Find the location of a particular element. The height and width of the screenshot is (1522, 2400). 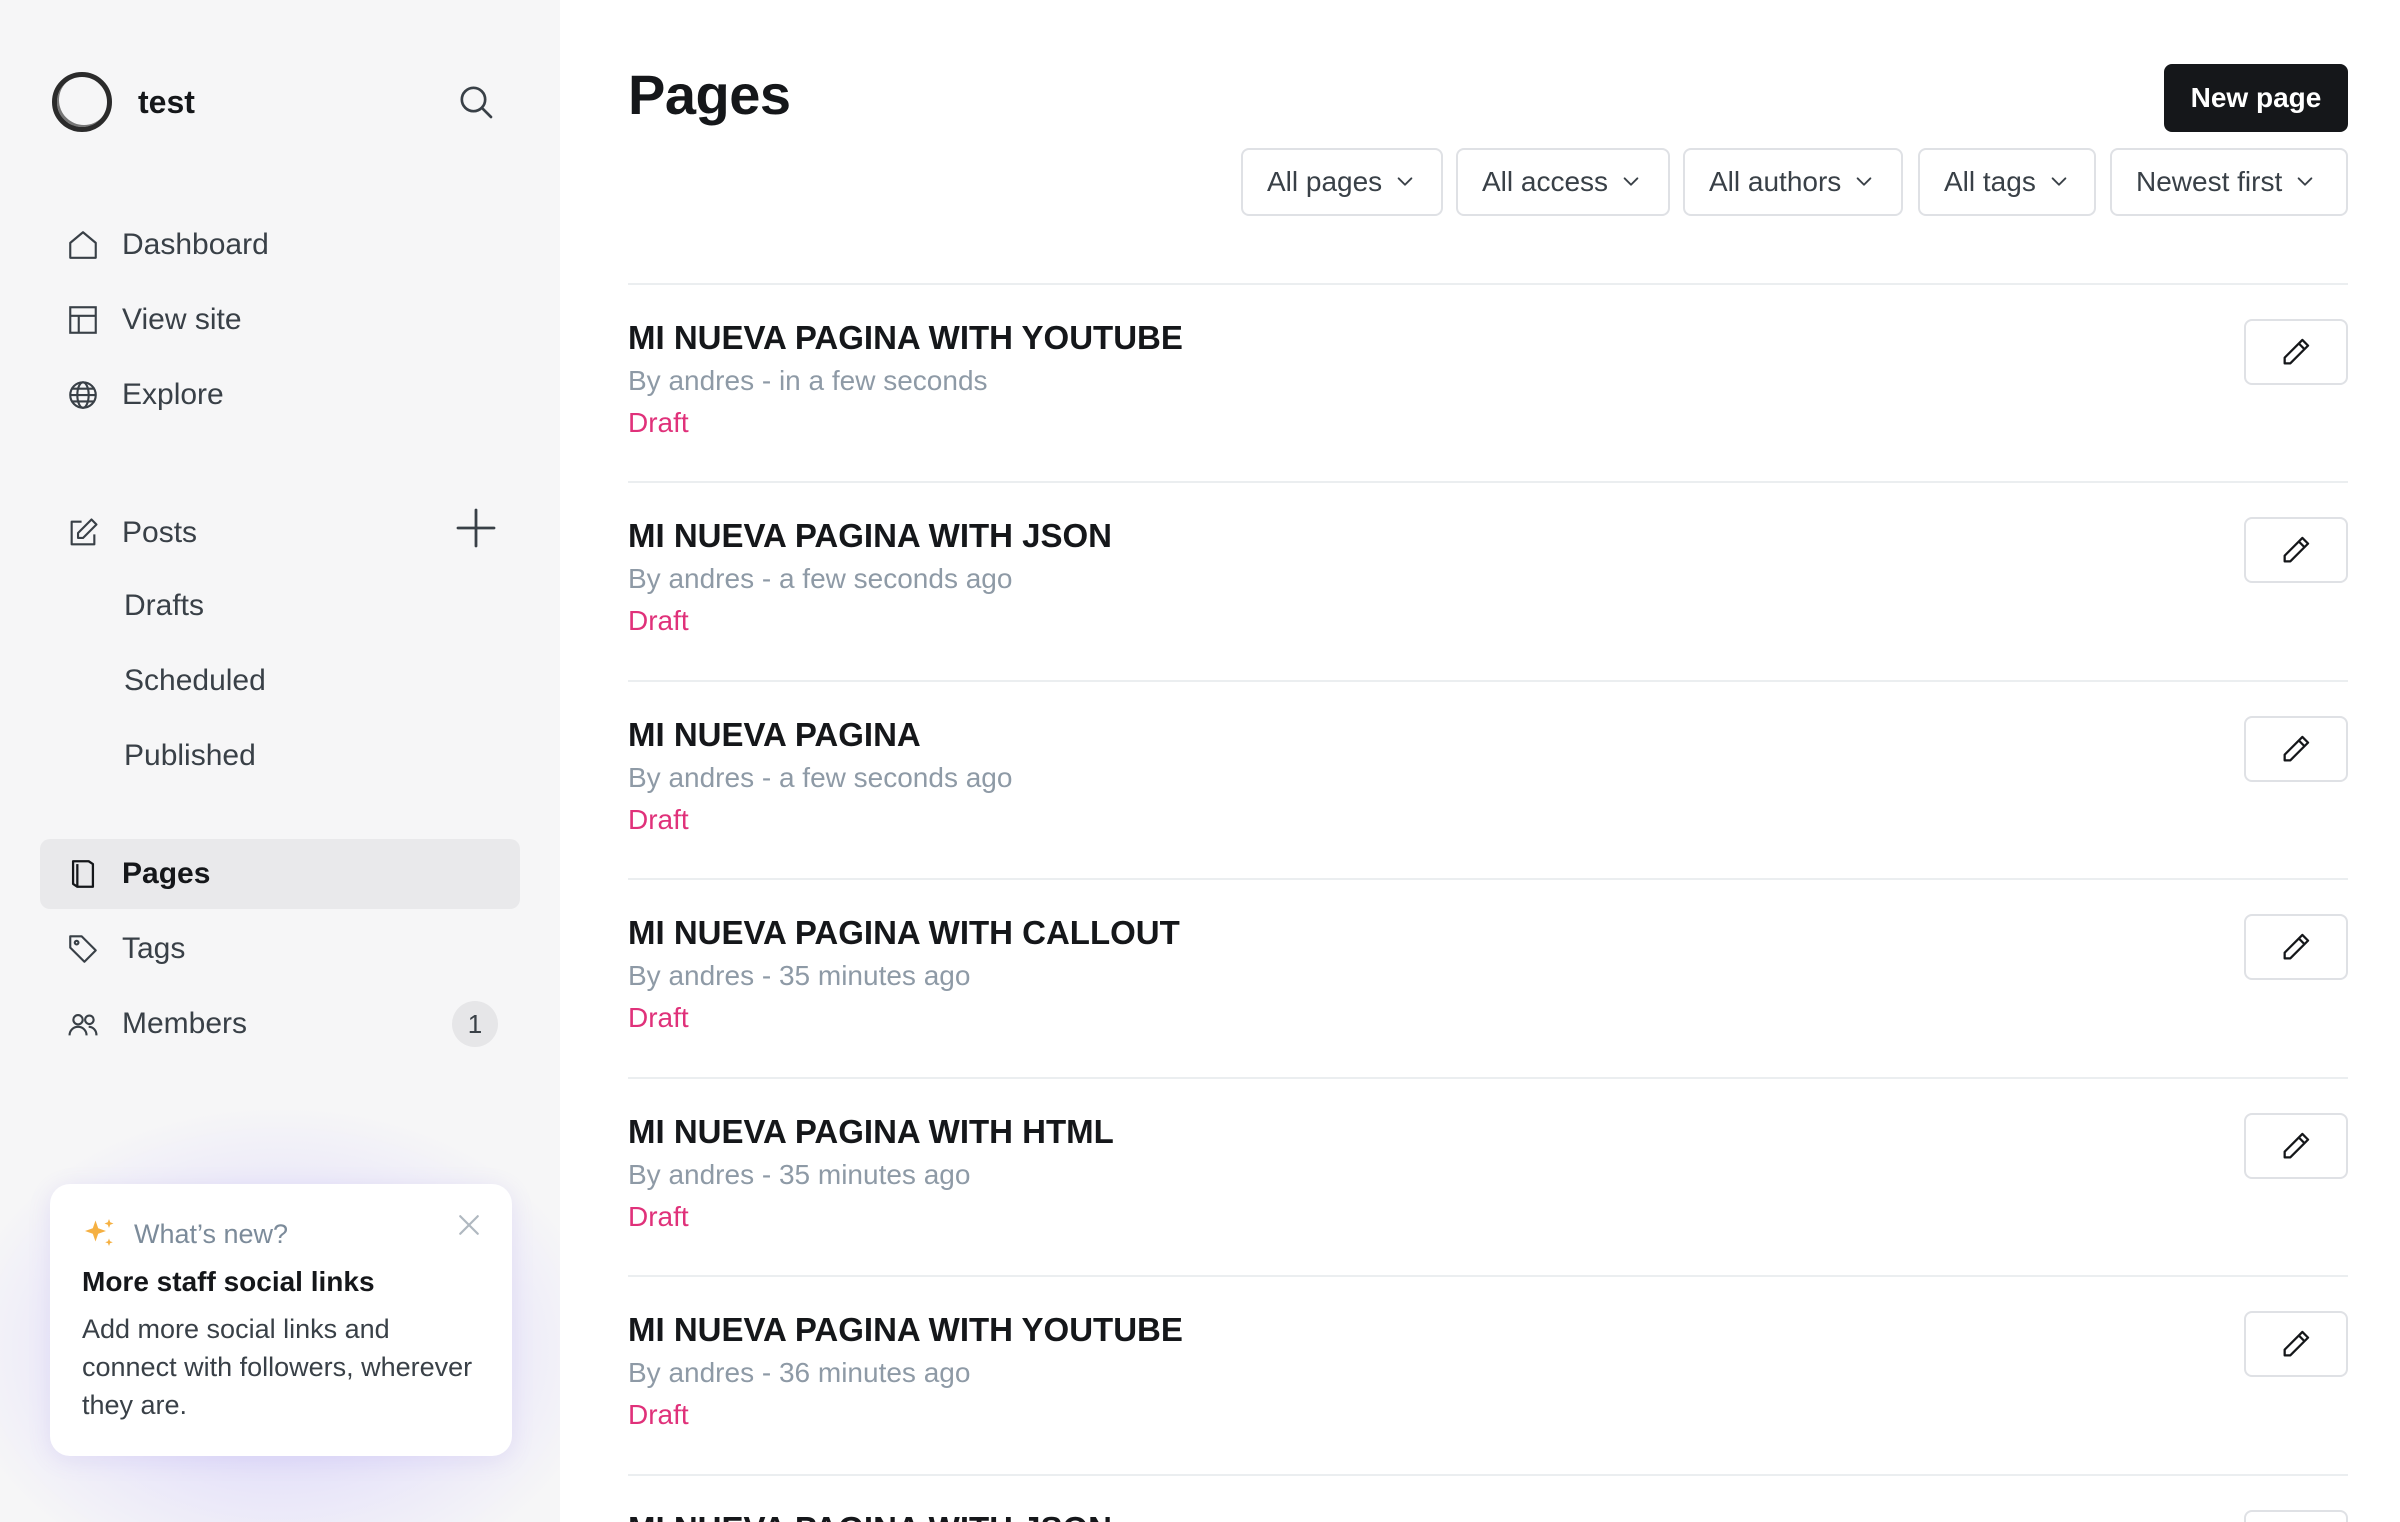

filter-author-select: All authors is located at coordinates (1793, 182).